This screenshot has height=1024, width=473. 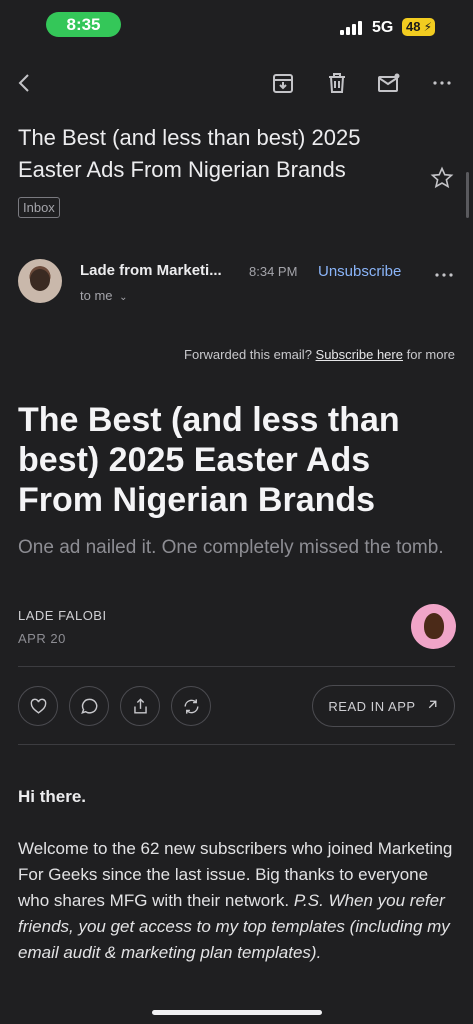 What do you see at coordinates (337, 83) in the screenshot?
I see `trash-icon` at bounding box center [337, 83].